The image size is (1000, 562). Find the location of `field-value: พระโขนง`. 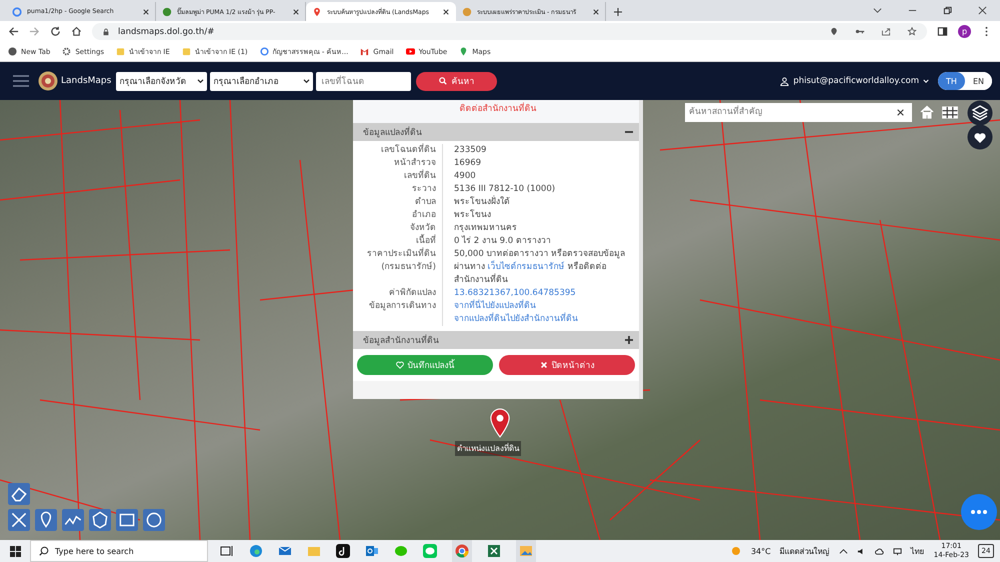

field-value: พระโขนง is located at coordinates (472, 215).